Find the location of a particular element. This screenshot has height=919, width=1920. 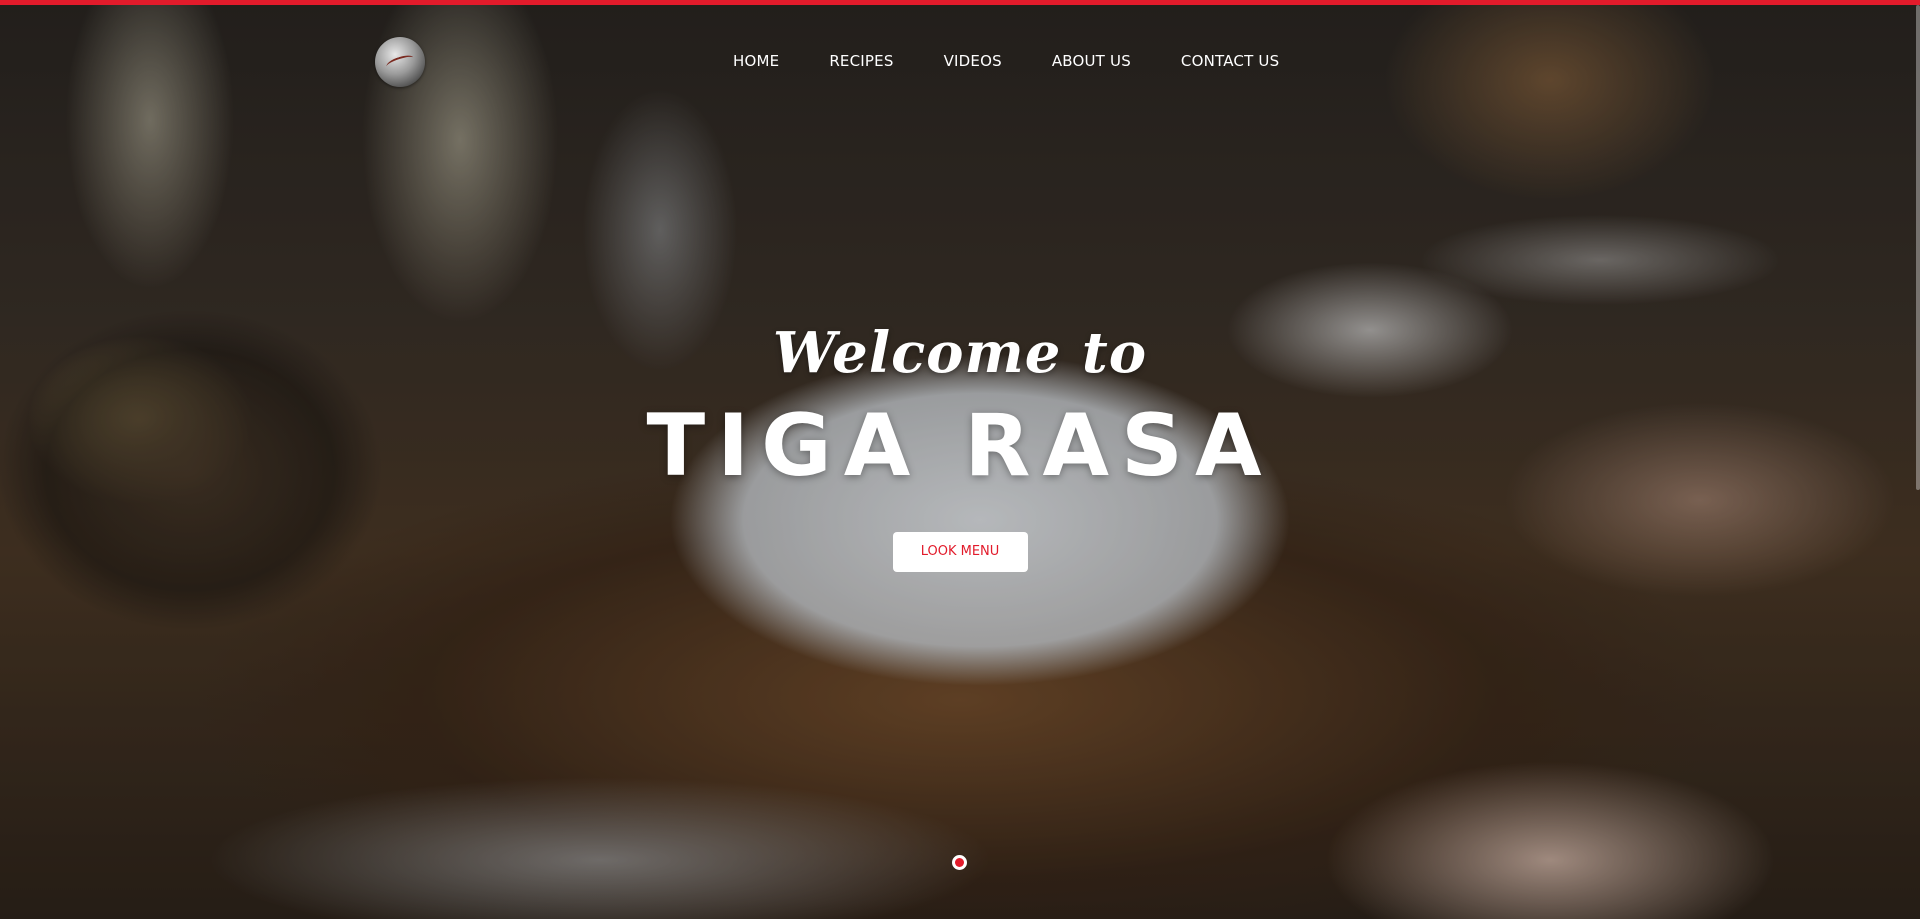

slider-dot-active is located at coordinates (959, 862).